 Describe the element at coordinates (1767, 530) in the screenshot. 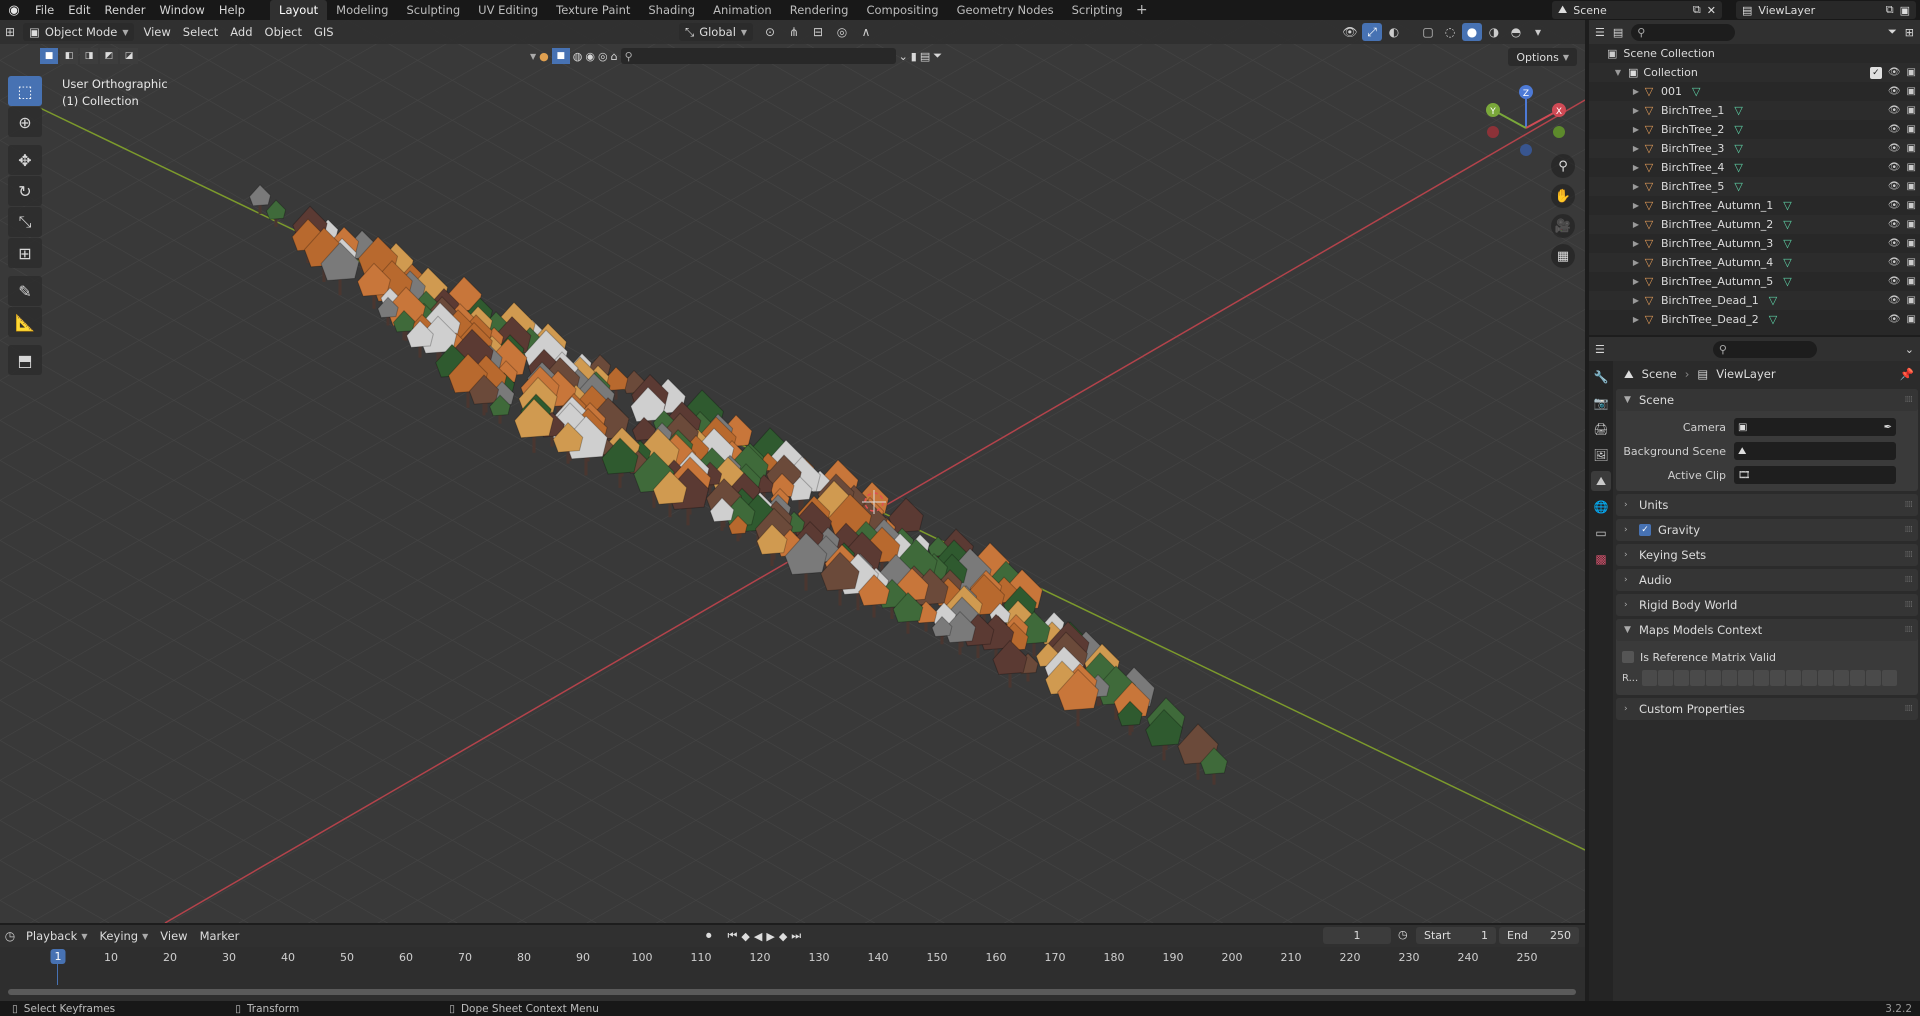

I see `gravity-panel-header: › ✓ Gravity ⁞⁞⁞⁞` at that location.